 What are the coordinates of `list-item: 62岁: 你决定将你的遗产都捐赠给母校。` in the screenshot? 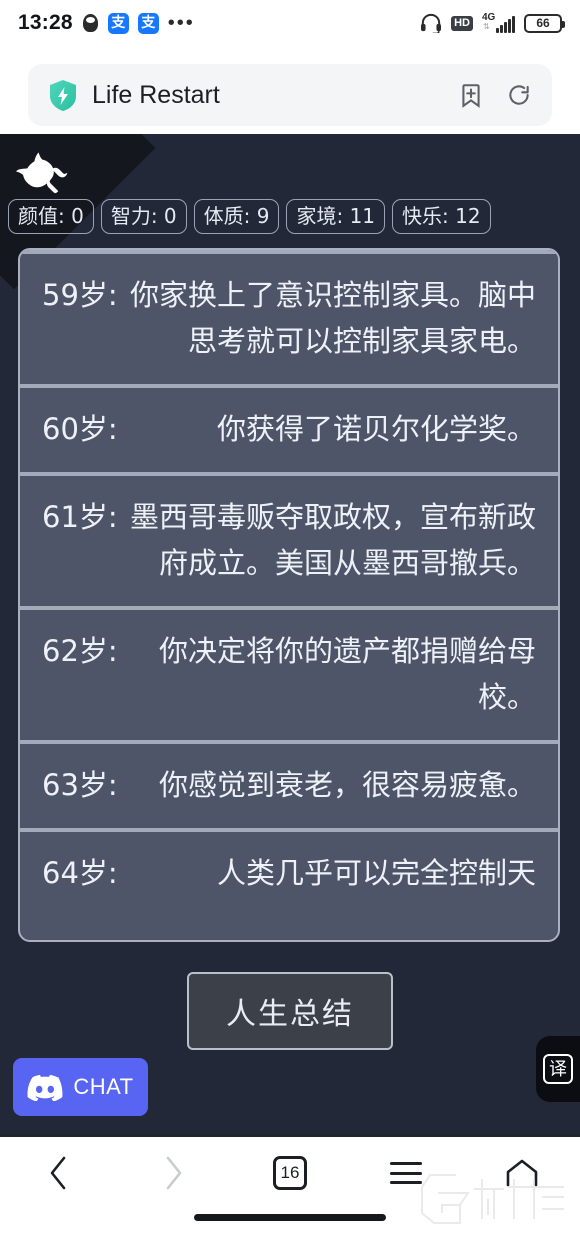 It's located at (289, 673).